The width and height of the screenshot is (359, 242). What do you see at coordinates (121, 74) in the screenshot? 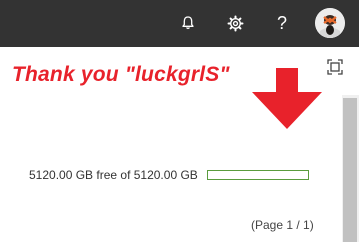
I see `thank-you-annotation: Thank you "luckgrlS"` at bounding box center [121, 74].